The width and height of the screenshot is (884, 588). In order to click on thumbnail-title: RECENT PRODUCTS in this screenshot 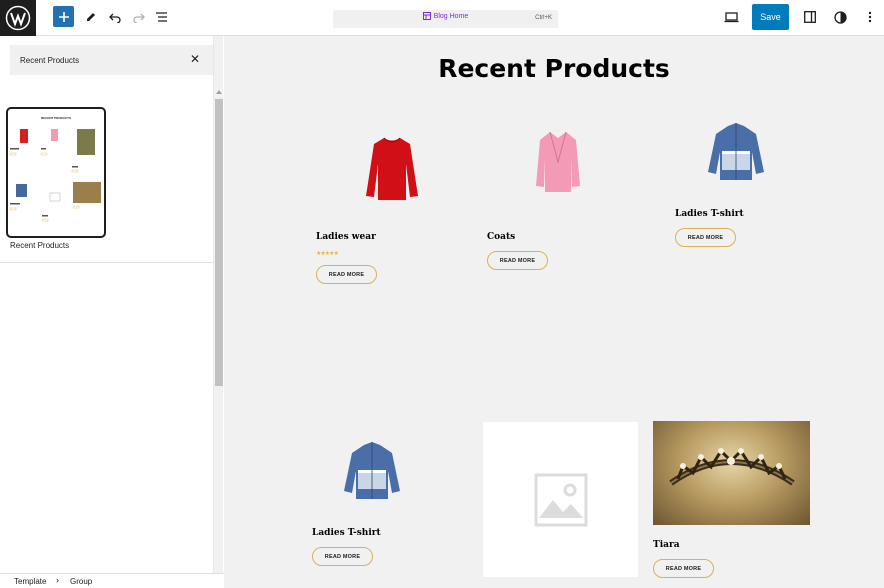, I will do `click(56, 118)`.